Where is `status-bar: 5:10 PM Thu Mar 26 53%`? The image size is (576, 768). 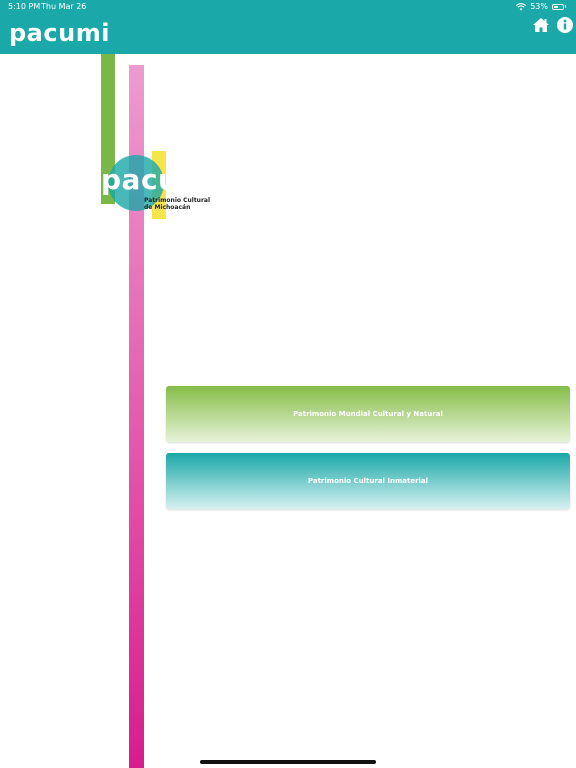 status-bar: 5:10 PM Thu Mar 26 53% is located at coordinates (288, 7).